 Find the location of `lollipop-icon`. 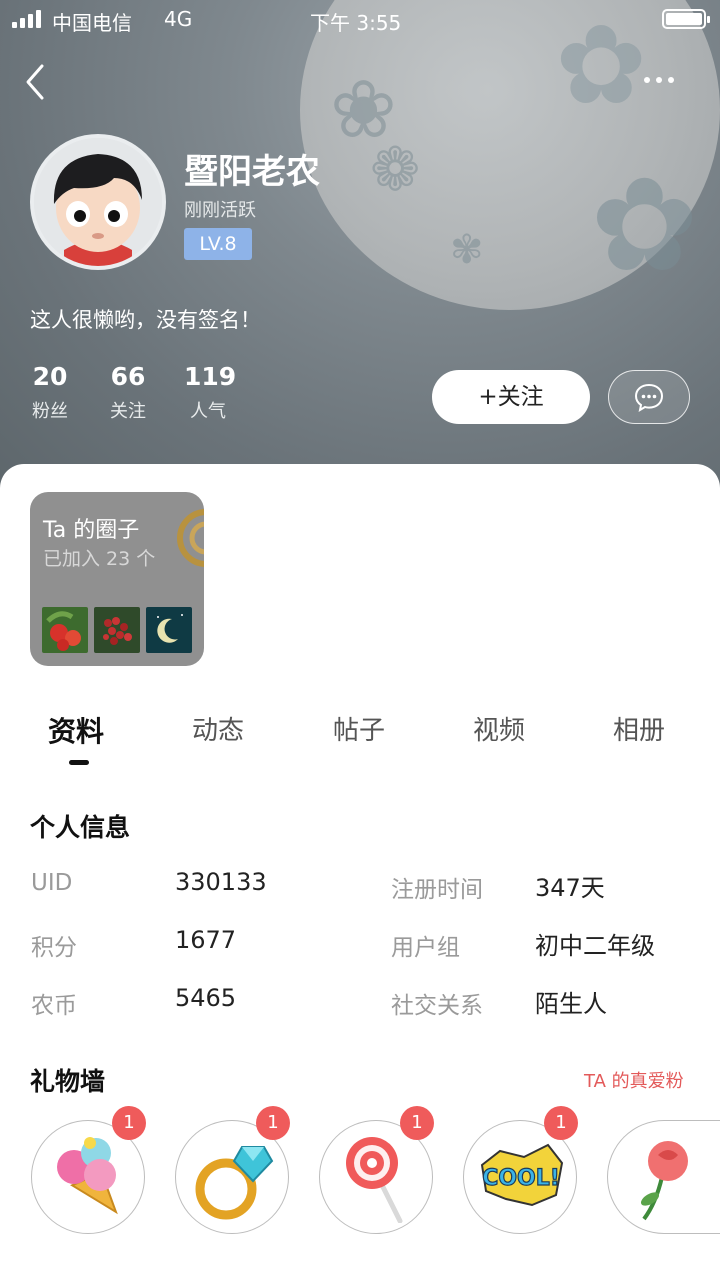

lollipop-icon is located at coordinates (374, 1180).